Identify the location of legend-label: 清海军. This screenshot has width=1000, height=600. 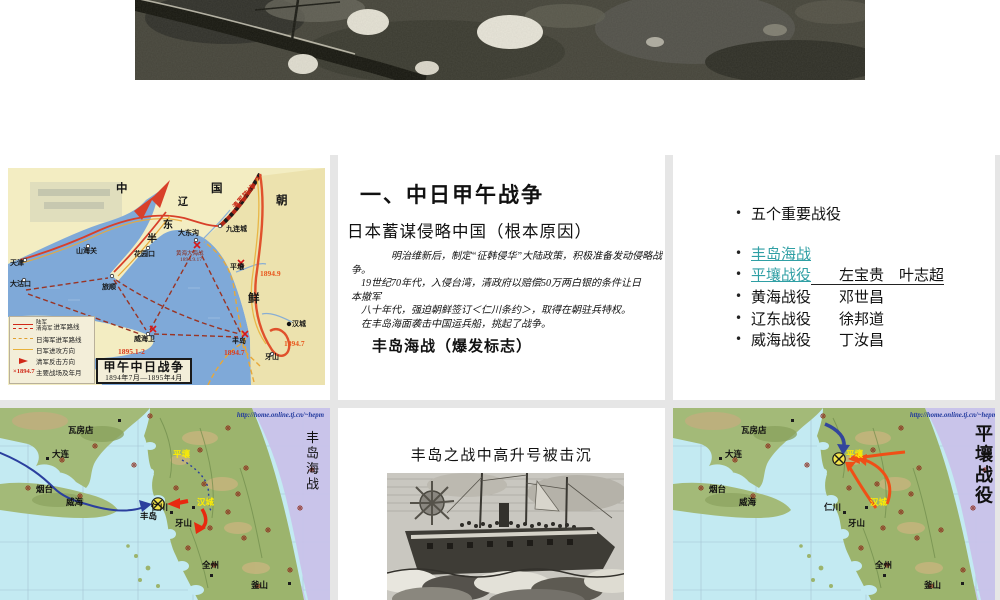
(44, 329).